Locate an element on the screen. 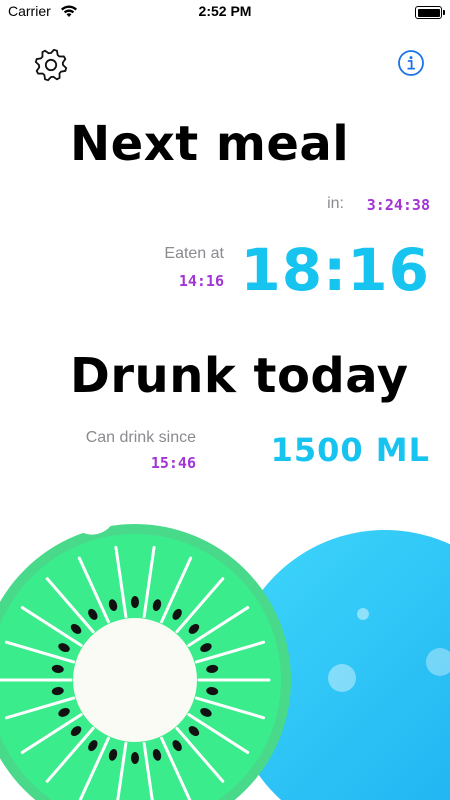  status-time: 2:52 PM is located at coordinates (225, 11).